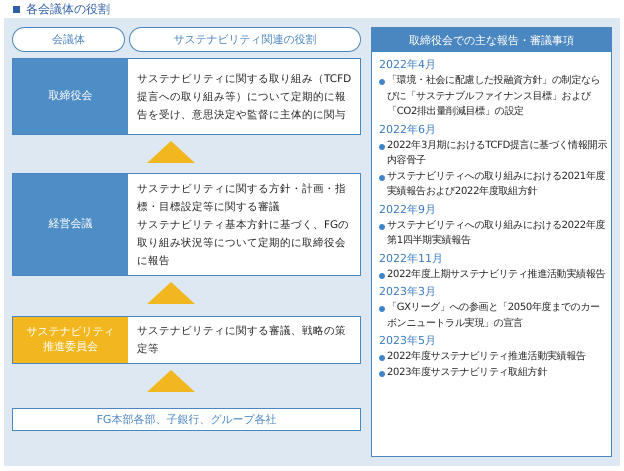  Describe the element at coordinates (68, 9) in the screenshot. I see `section-title: 各会議体の役割` at that location.